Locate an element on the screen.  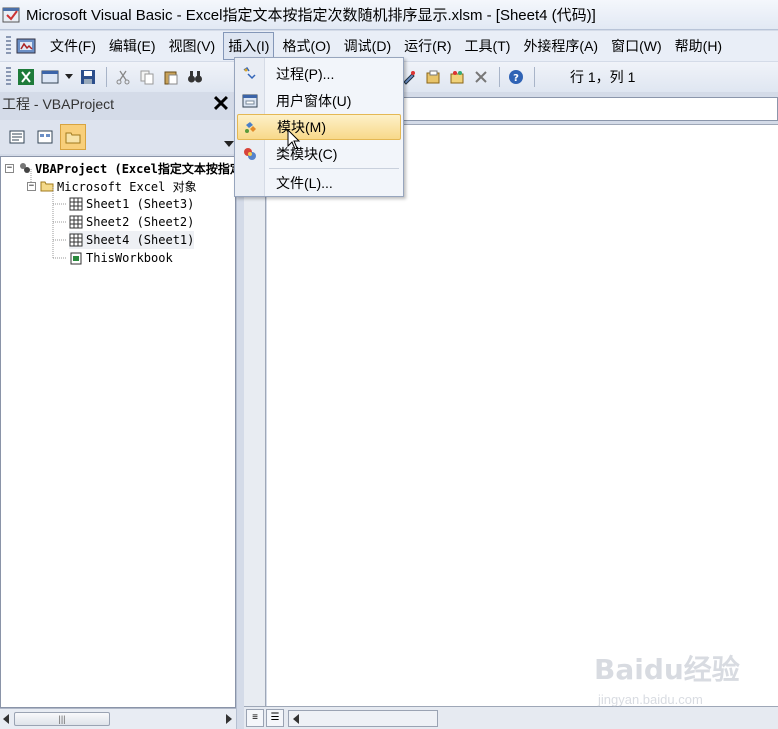
toggle-folders-button is located at coordinates (73, 137).